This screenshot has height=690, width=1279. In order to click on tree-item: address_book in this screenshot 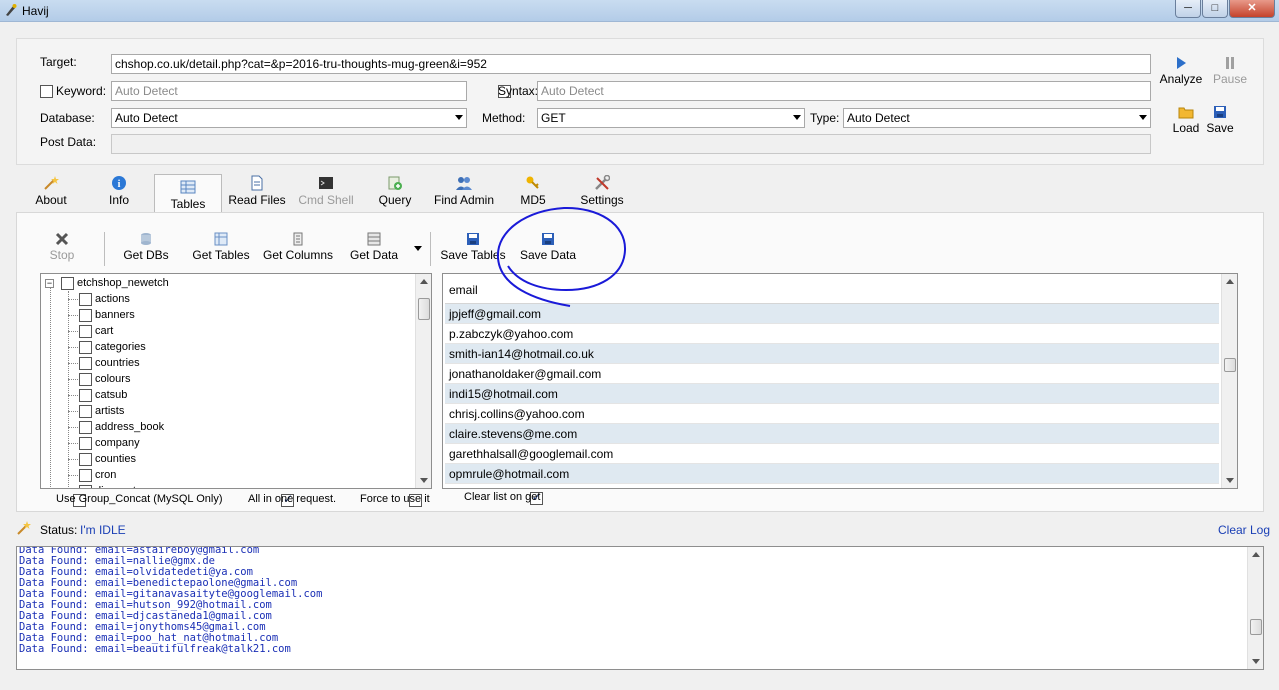, I will do `click(231, 427)`.